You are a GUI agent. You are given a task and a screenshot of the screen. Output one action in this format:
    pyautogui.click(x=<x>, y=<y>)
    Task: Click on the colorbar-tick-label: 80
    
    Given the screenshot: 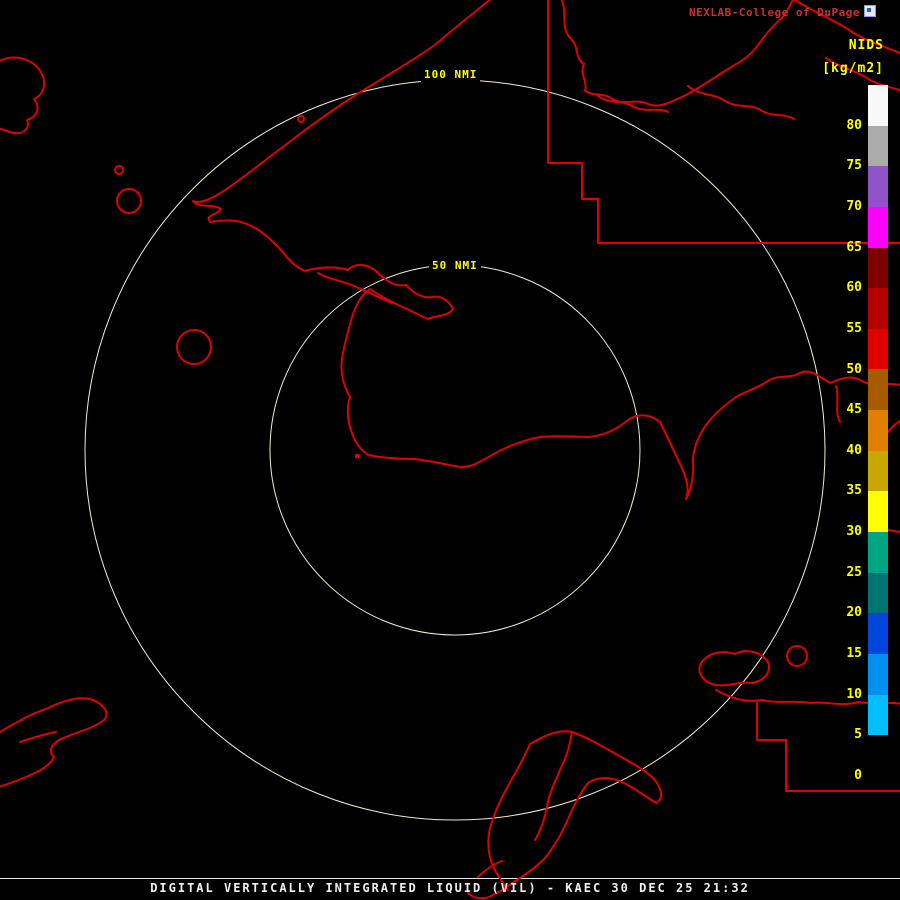 What is the action you would take?
    pyautogui.click(x=854, y=125)
    